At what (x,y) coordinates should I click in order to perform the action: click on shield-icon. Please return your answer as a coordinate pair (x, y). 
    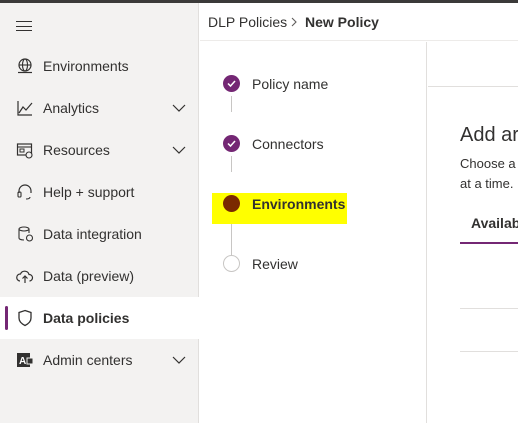
    Looking at the image, I should click on (25, 318).